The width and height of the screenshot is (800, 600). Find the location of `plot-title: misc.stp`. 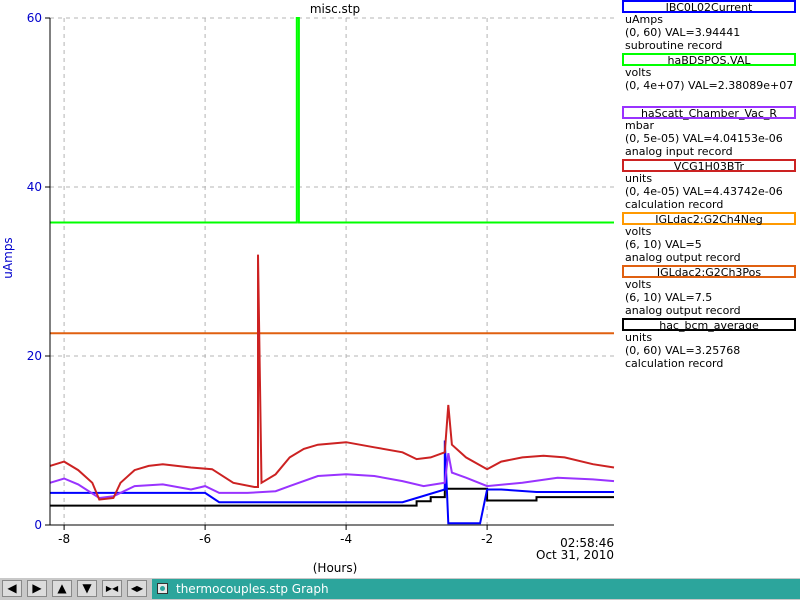

plot-title: misc.stp is located at coordinates (335, 9).